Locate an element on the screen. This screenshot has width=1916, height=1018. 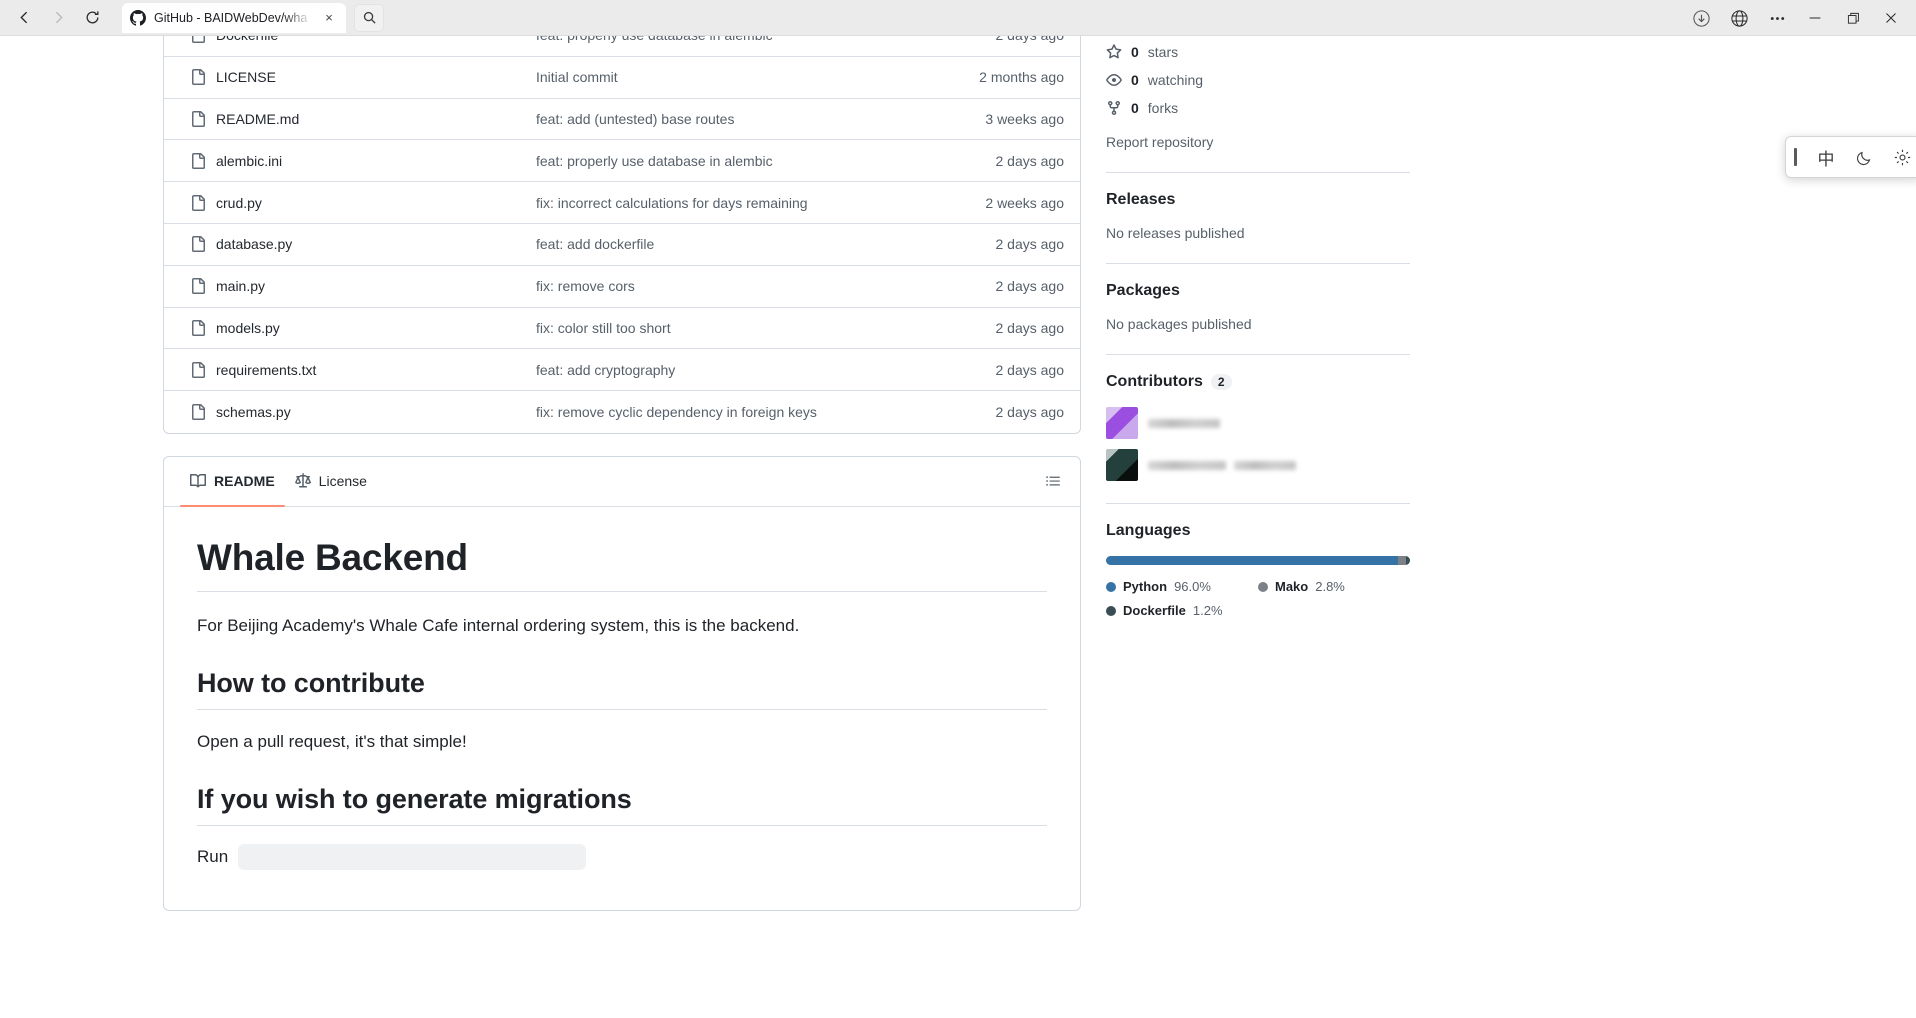
contributor-name-redacted is located at coordinates (1222, 465).